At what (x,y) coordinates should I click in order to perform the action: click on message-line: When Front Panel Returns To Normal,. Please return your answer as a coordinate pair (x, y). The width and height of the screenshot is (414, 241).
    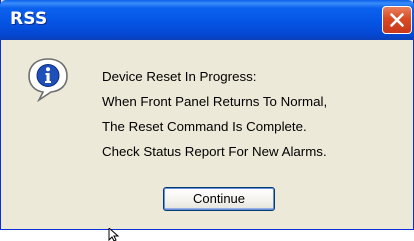
    Looking at the image, I should click on (215, 101).